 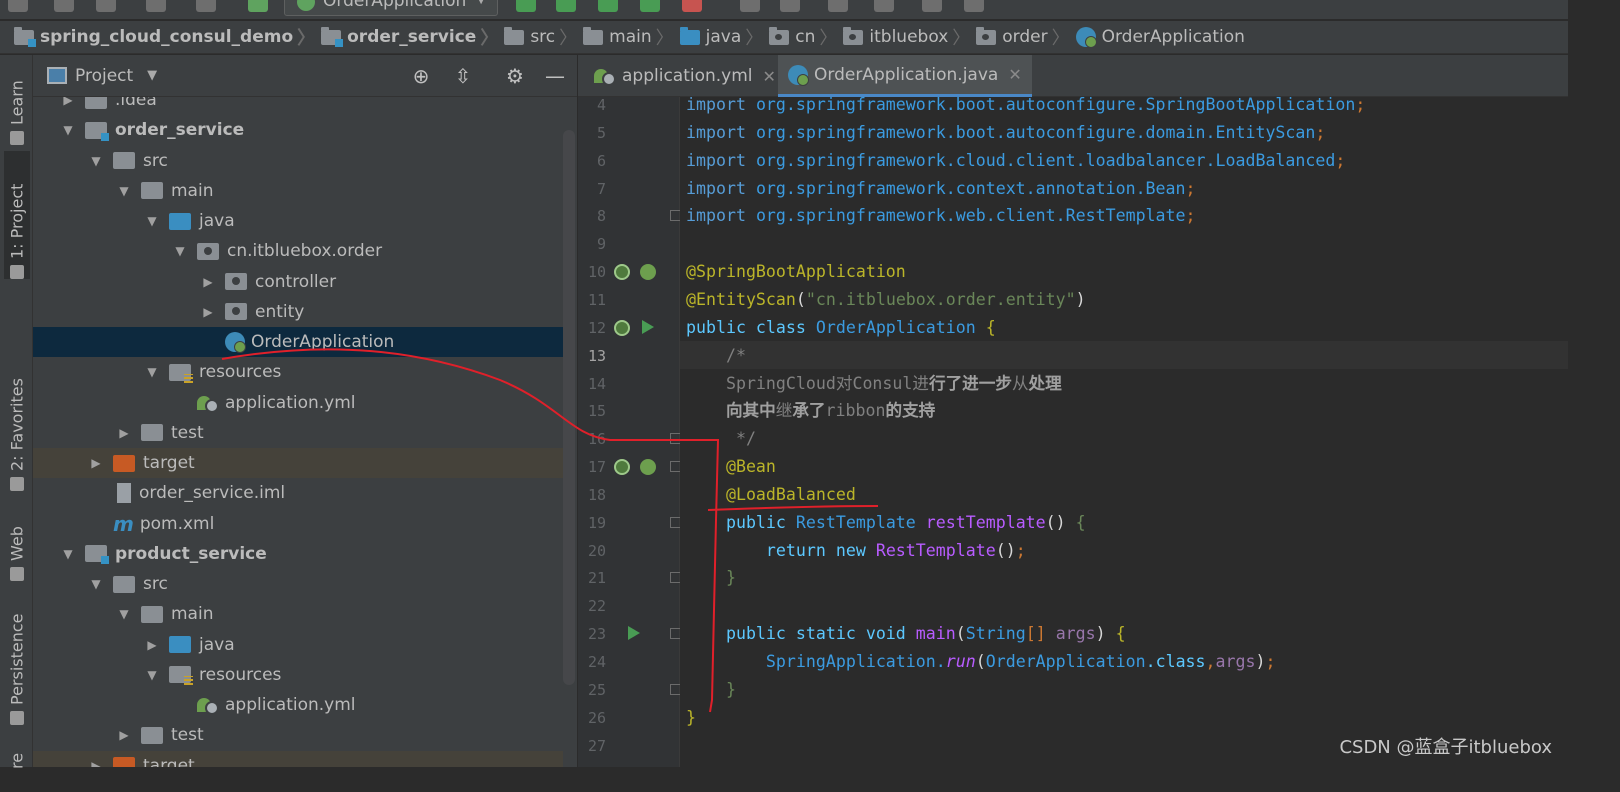 I want to click on breadcrumb-item: order 〉, so click(x=1025, y=37).